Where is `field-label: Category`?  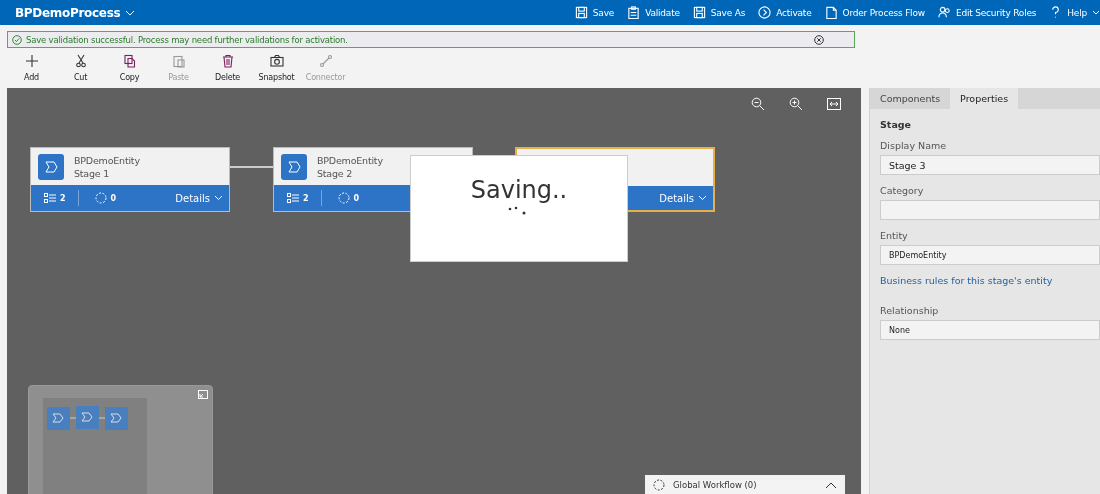 field-label: Category is located at coordinates (902, 190).